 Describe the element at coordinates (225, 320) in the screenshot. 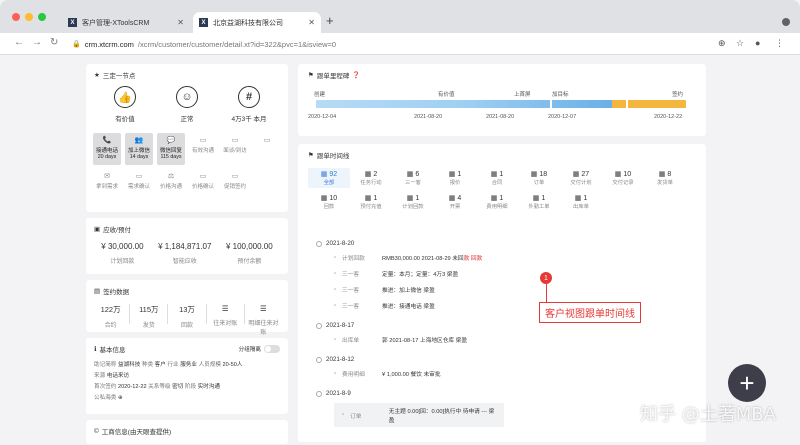

I see `sign-reconcile: ☰ 往来对账` at that location.